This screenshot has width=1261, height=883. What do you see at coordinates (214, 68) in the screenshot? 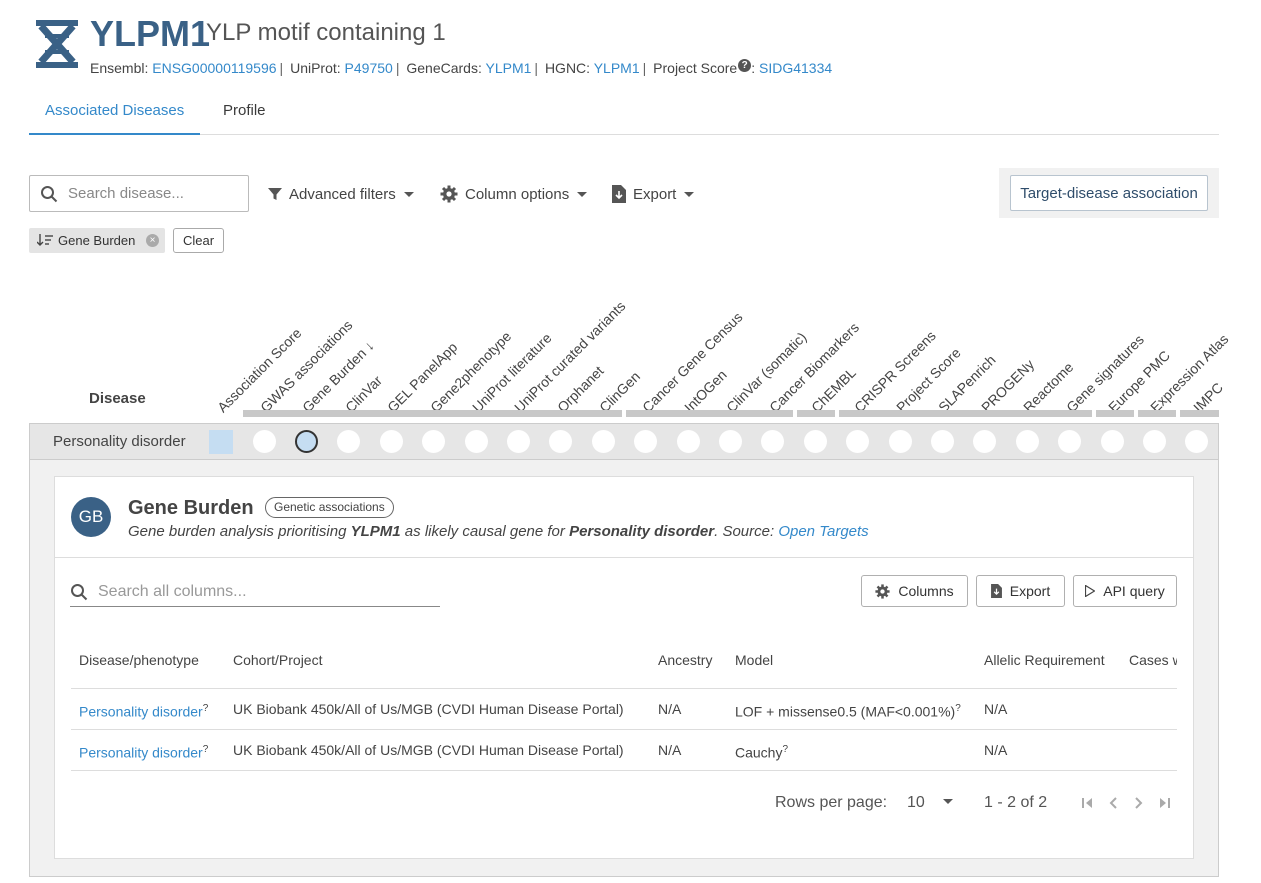
I see `ensembl-link: ENSG00000119596` at bounding box center [214, 68].